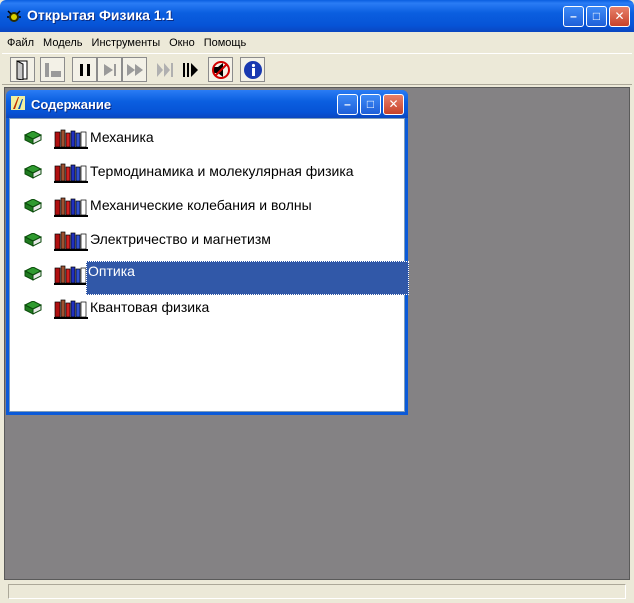  Describe the element at coordinates (225, 41) in the screenshot. I see `menu-help: Помощь` at that location.